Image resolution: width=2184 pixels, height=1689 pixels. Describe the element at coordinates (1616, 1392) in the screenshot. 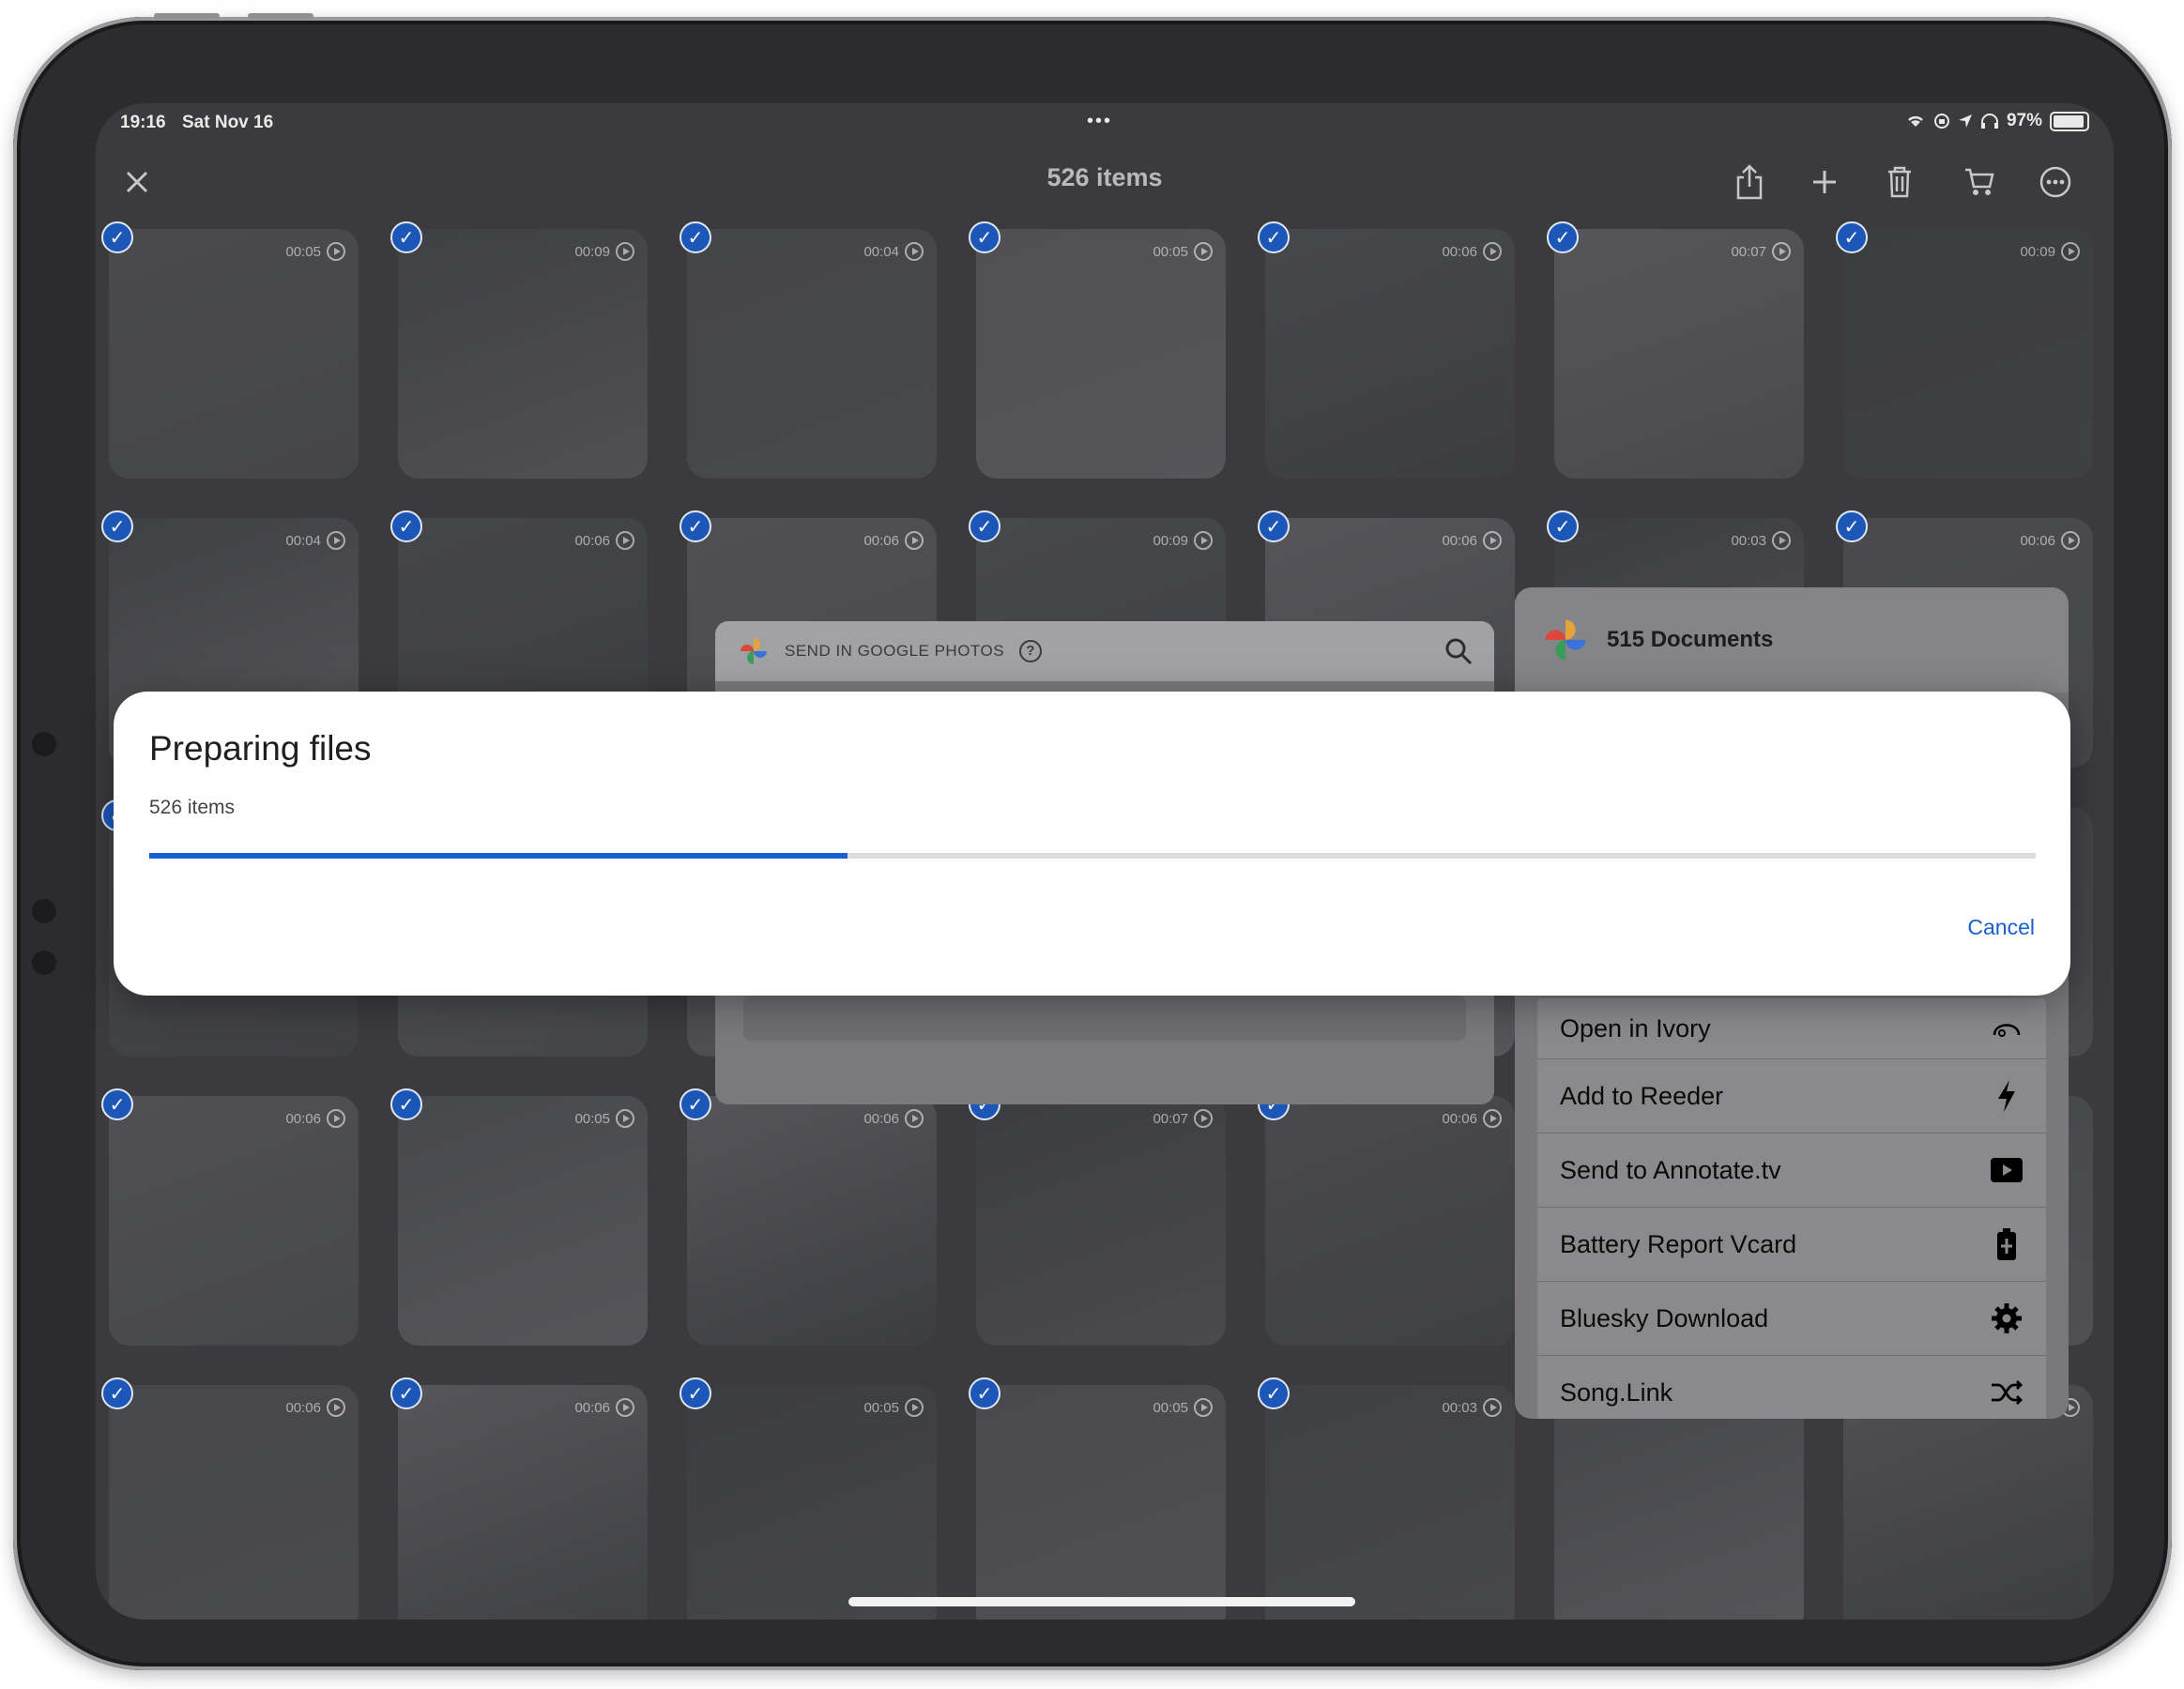

I see `menu-item-label: Song.Link` at that location.